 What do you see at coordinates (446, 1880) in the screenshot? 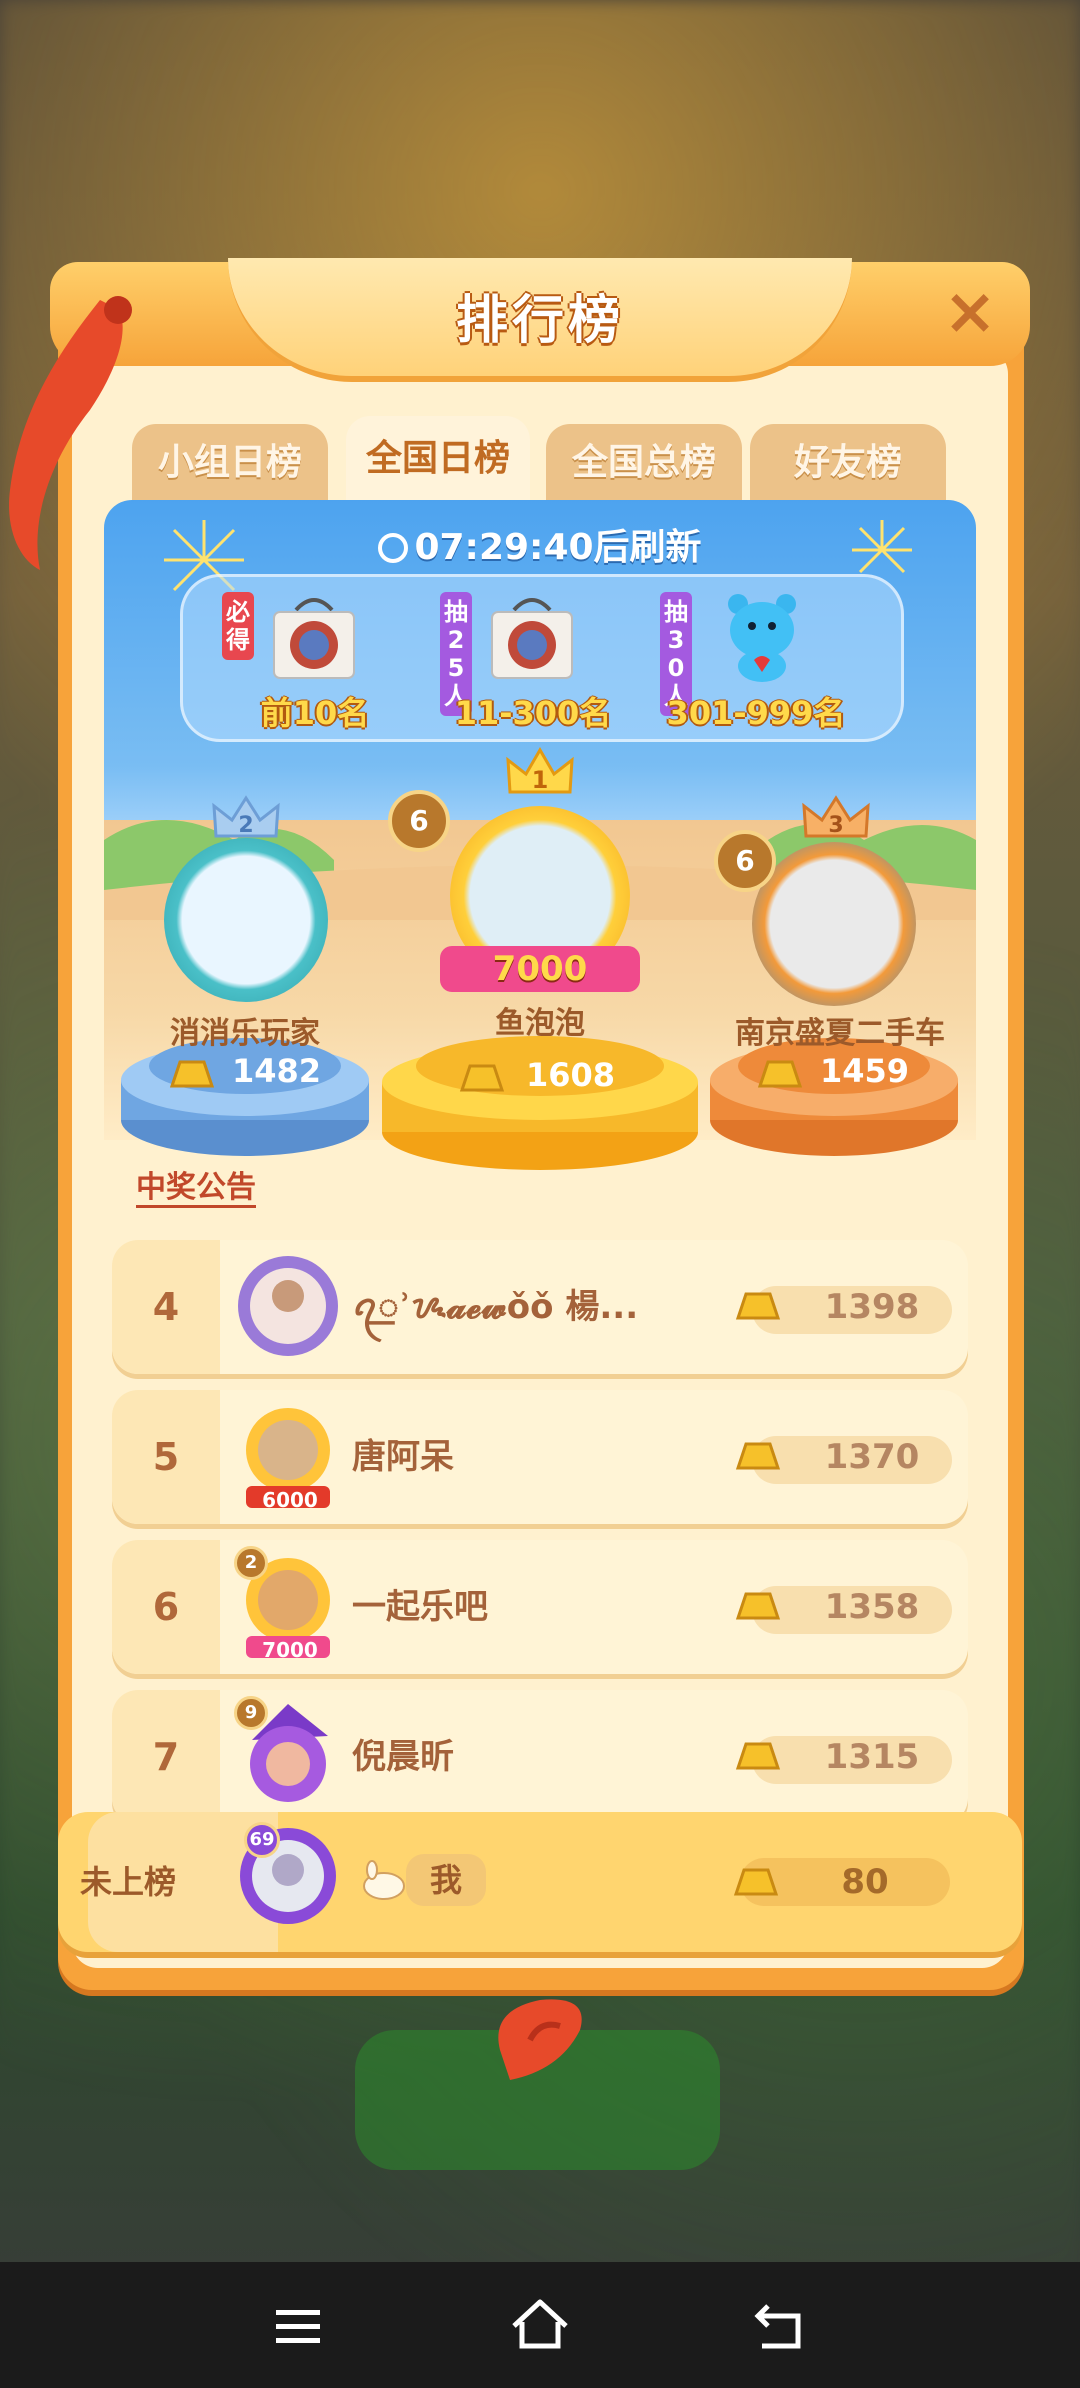
I see `my-name: 我` at bounding box center [446, 1880].